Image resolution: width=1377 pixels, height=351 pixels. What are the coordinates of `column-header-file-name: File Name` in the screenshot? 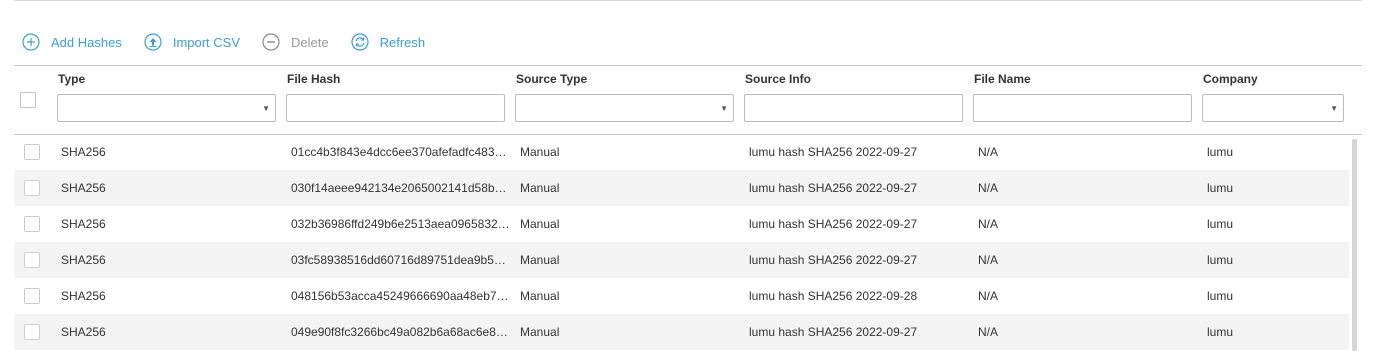 It's located at (1002, 79).